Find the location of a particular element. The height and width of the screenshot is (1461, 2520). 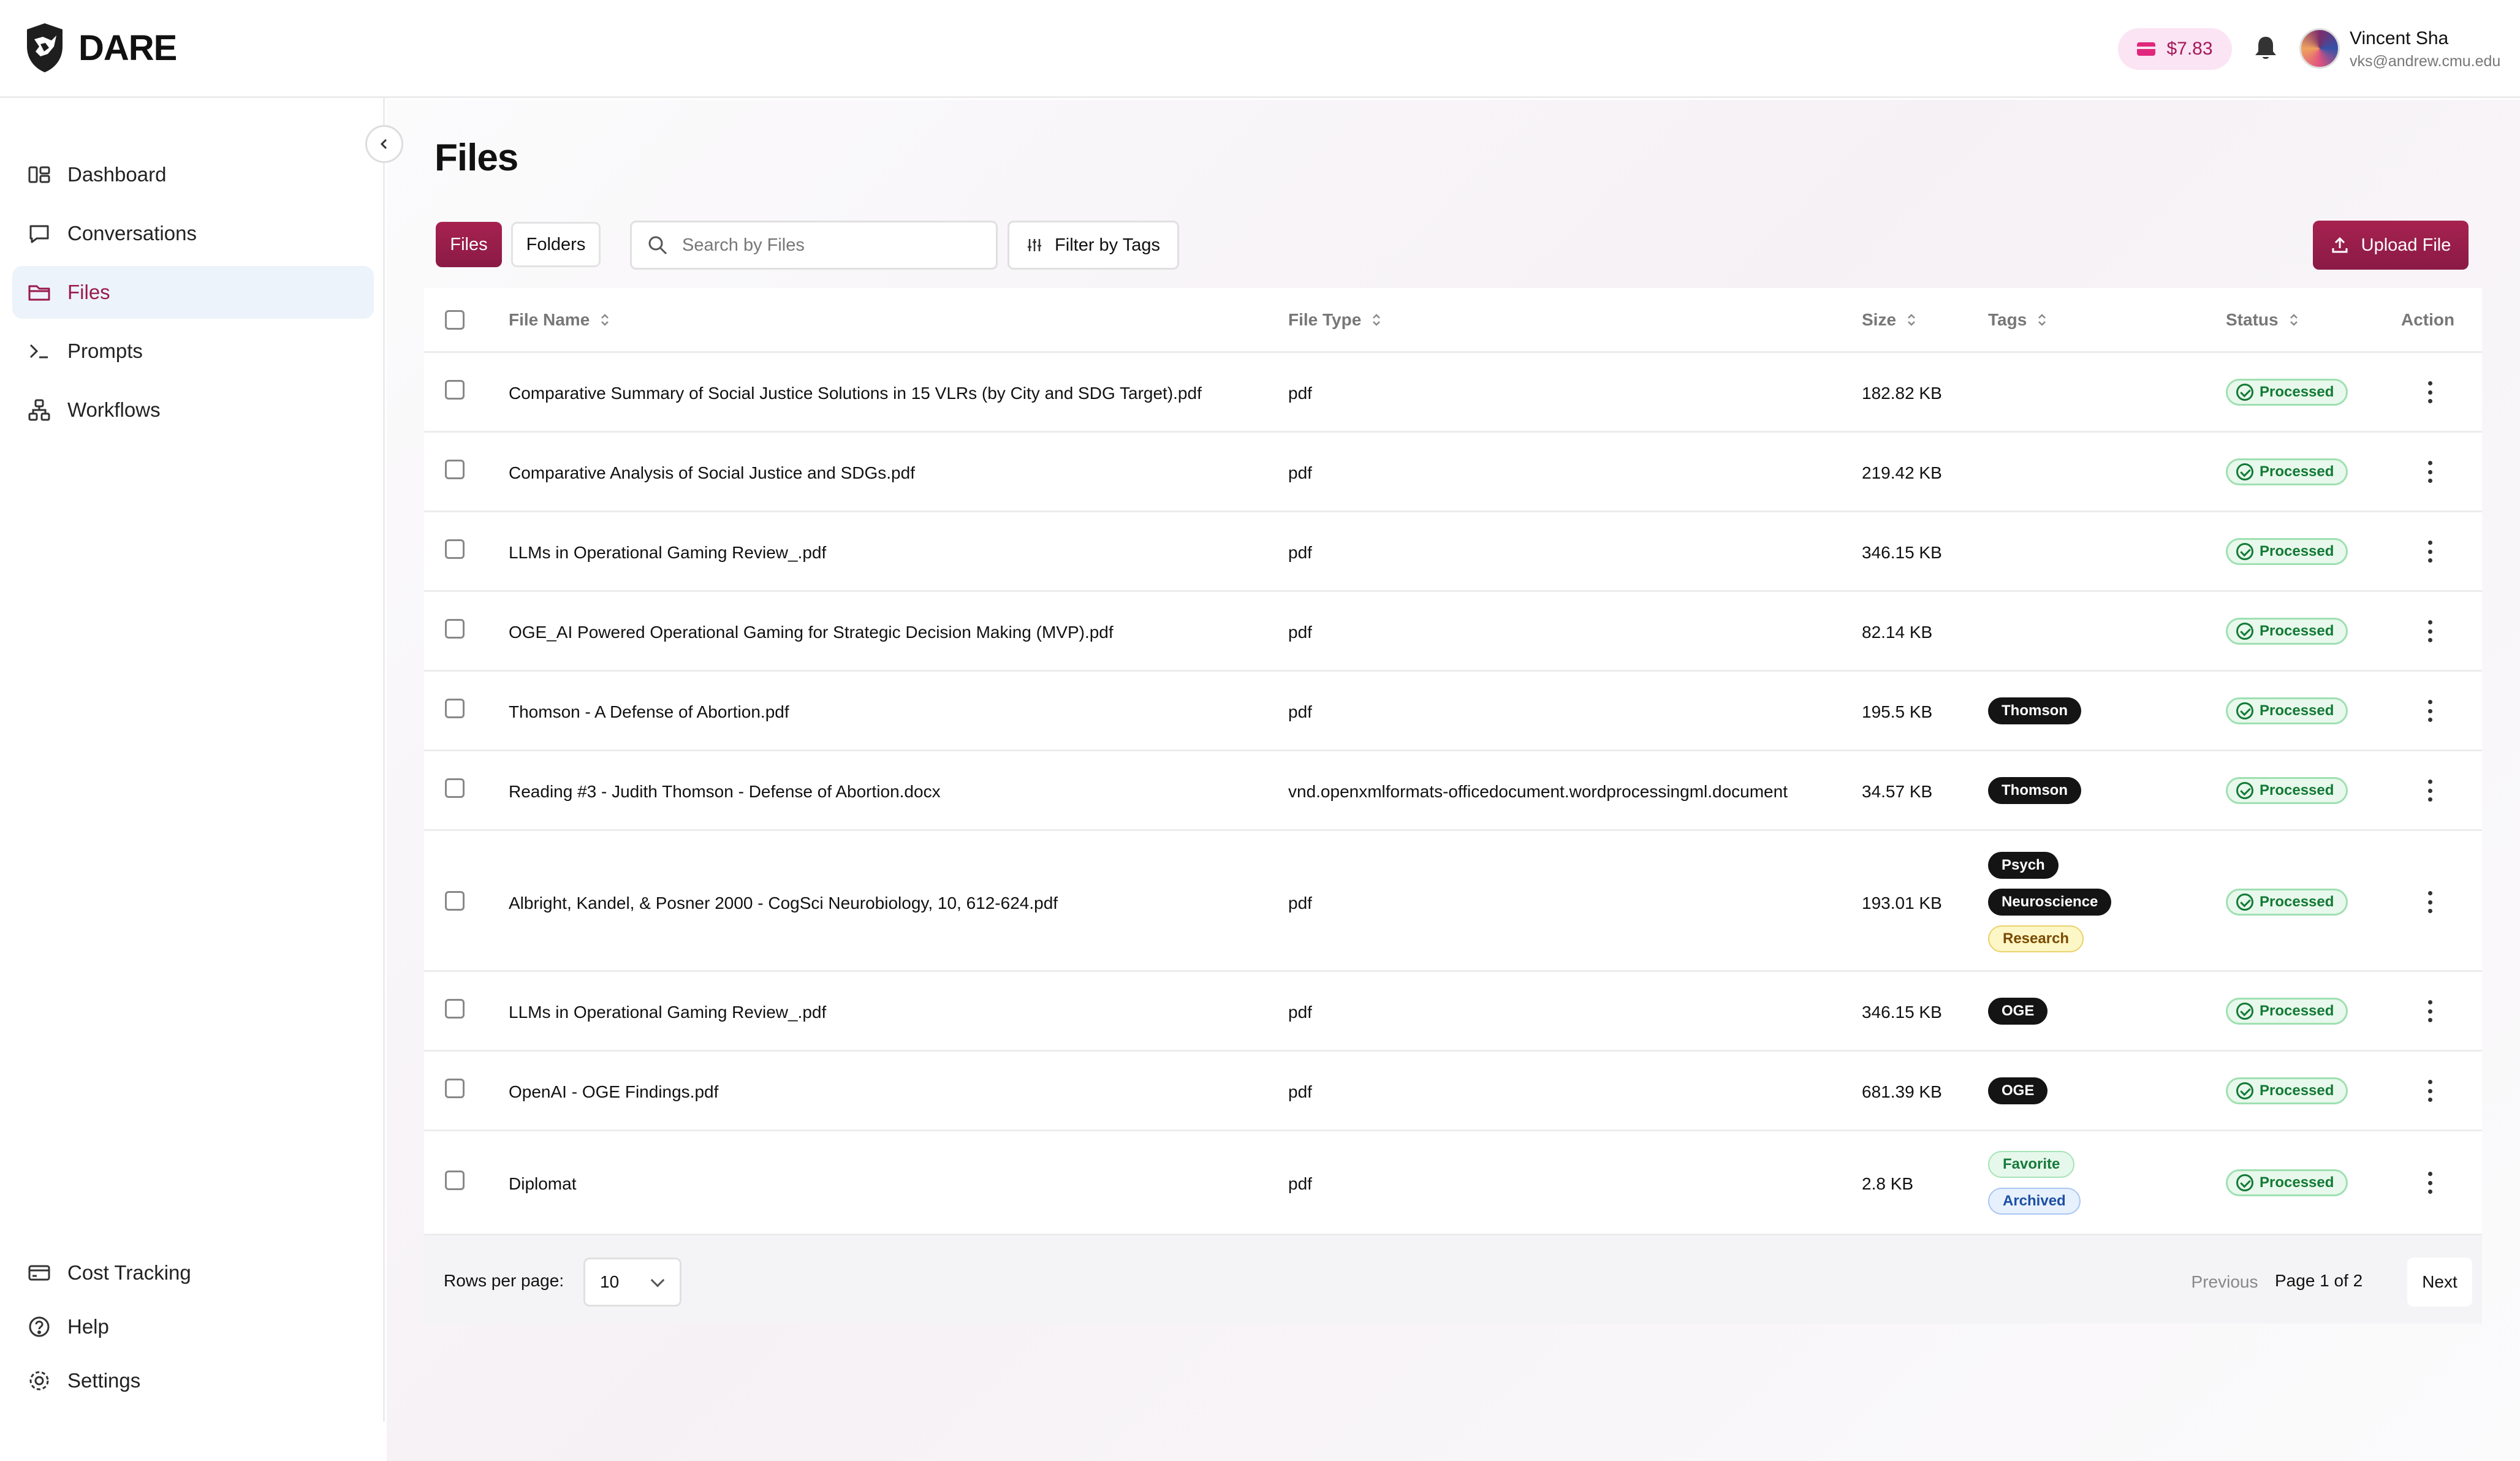

folders-view-button: Folders is located at coordinates (556, 244).